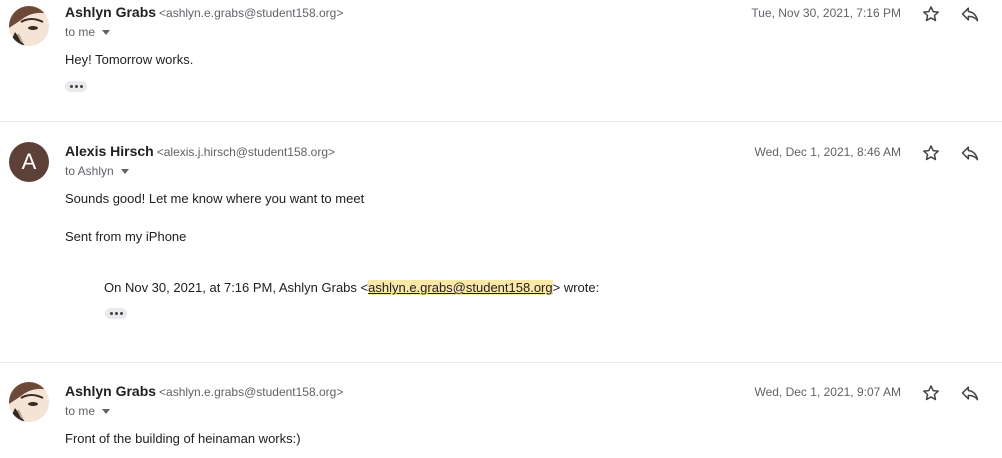  What do you see at coordinates (126, 236) in the screenshot?
I see `message-signature: Sent from my iPhone` at bounding box center [126, 236].